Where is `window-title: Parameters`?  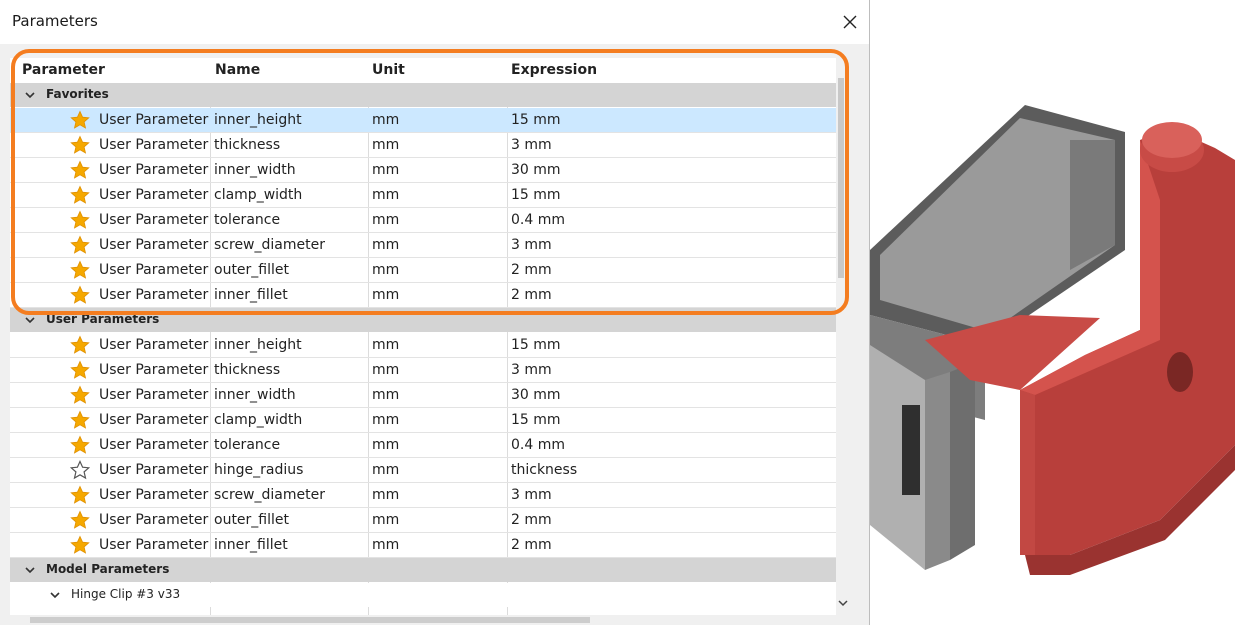 window-title: Parameters is located at coordinates (55, 21).